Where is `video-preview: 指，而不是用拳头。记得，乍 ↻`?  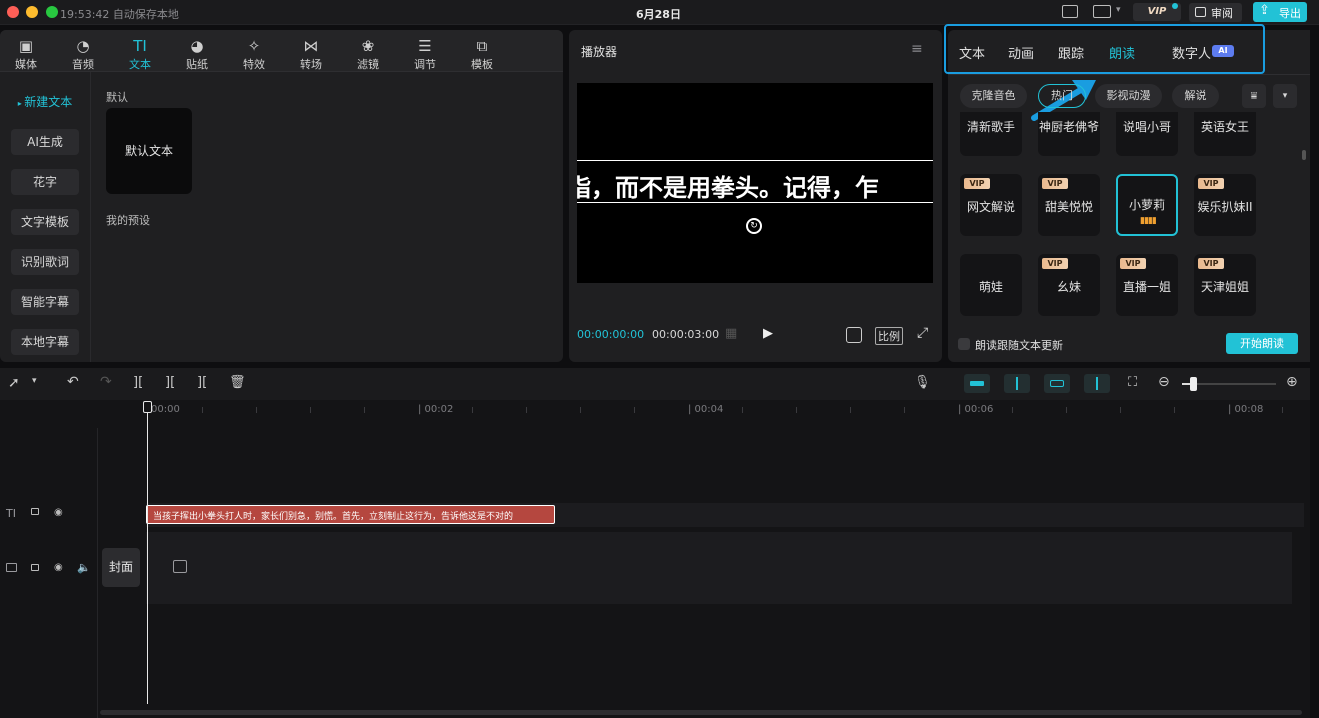 video-preview: 指，而不是用拳头。记得，乍 ↻ is located at coordinates (755, 183).